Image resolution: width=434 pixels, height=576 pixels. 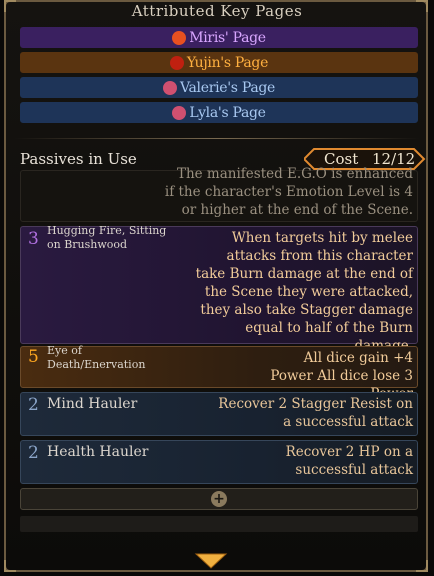 What do you see at coordinates (78, 159) in the screenshot?
I see `passives-title: Passives in Use` at bounding box center [78, 159].